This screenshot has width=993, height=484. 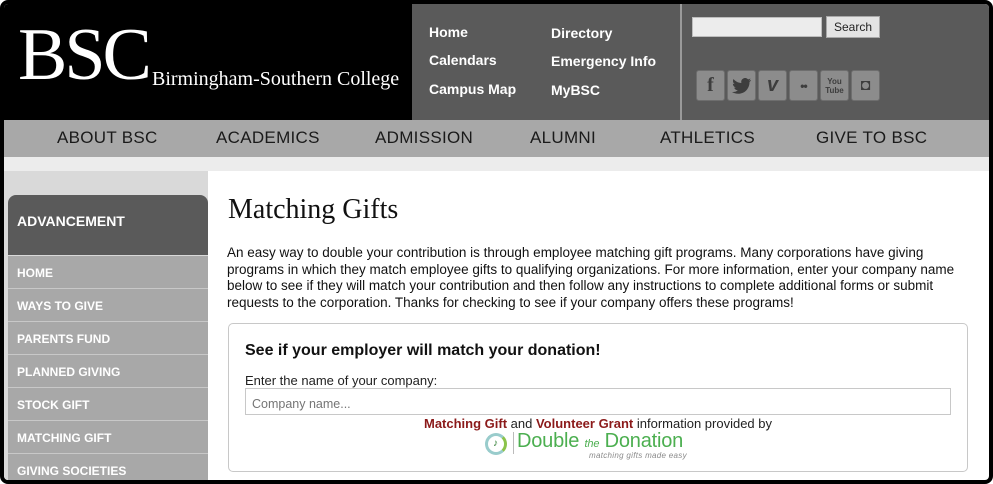 I want to click on sidebar-heading: ADVANCEMENT, so click(x=108, y=225).